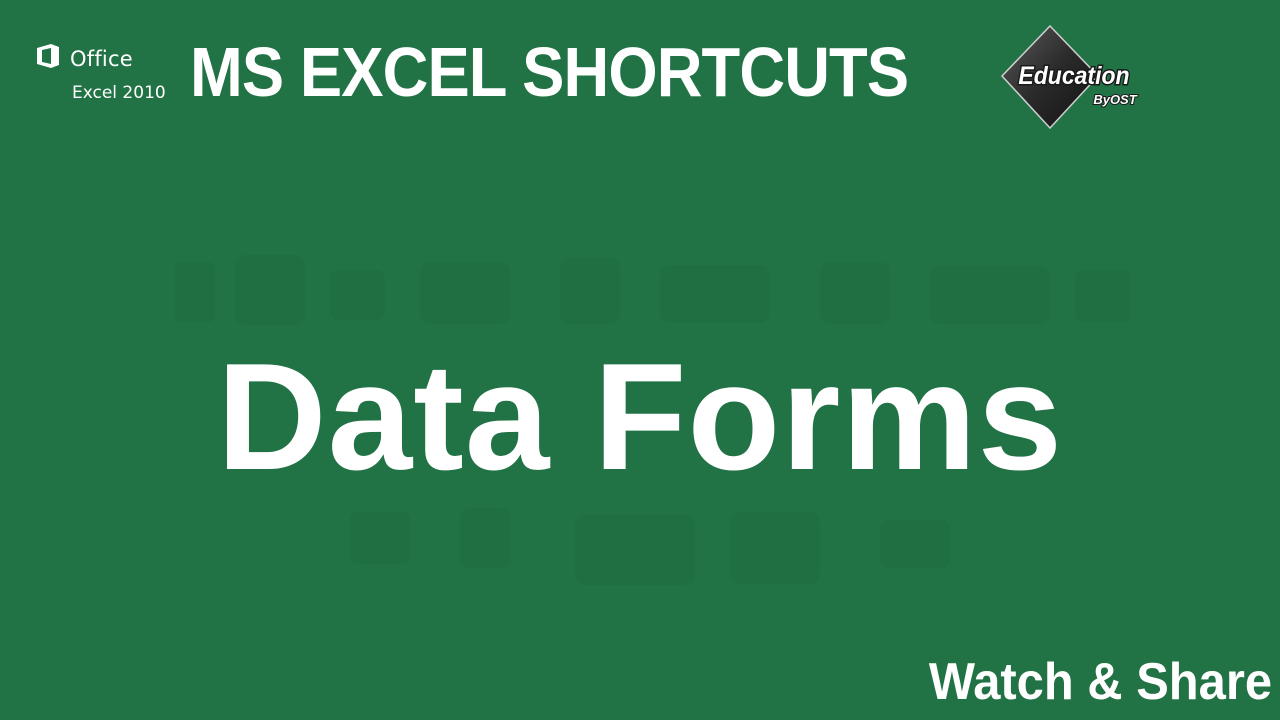 This screenshot has height=720, width=1280. What do you see at coordinates (549, 72) in the screenshot?
I see `page-title: MS EXCEL SHORTCUTS` at bounding box center [549, 72].